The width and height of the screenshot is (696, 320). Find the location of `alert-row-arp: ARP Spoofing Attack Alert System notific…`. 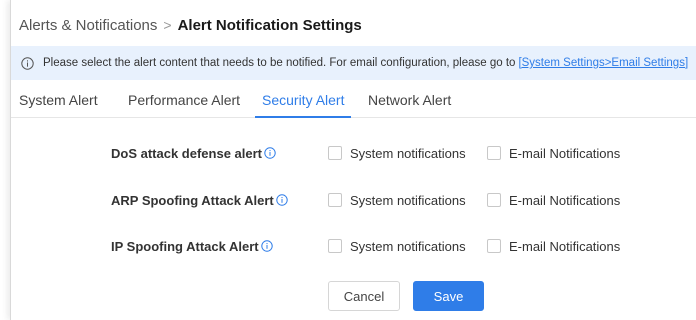

alert-row-arp: ARP Spoofing Attack Alert System notific… is located at coordinates (353, 200).